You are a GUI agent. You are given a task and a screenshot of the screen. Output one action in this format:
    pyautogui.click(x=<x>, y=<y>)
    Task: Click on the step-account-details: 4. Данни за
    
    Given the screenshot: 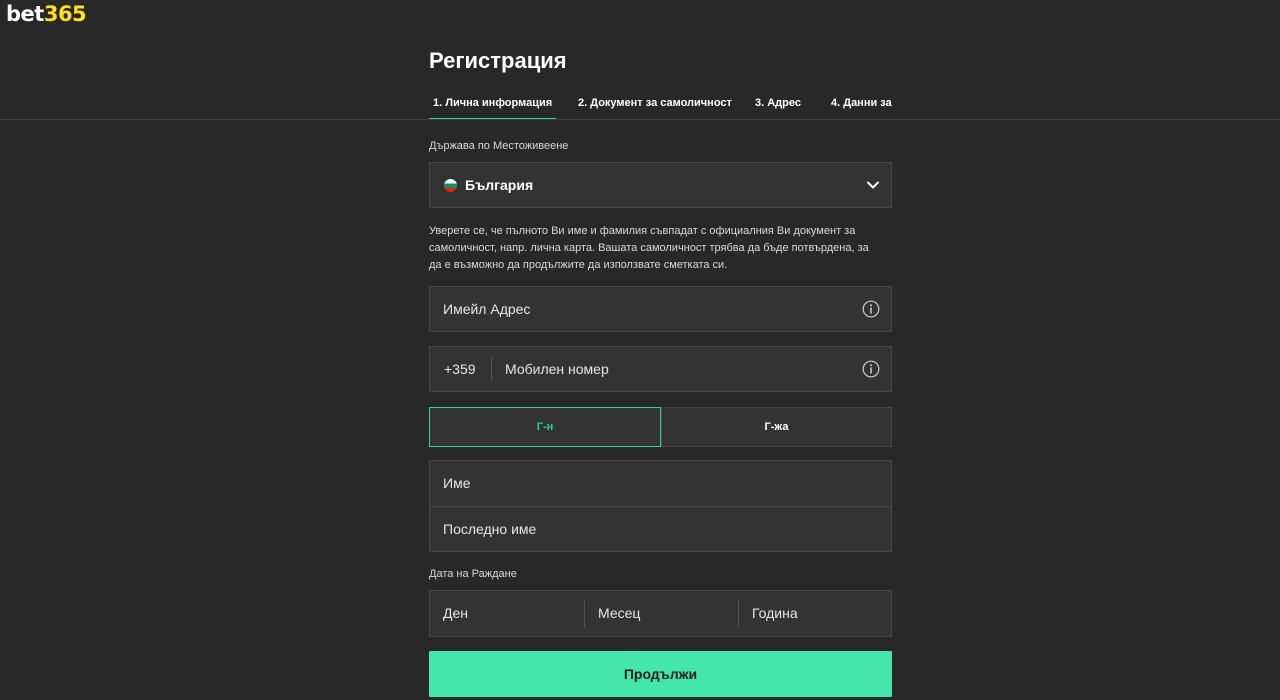 What is the action you would take?
    pyautogui.click(x=861, y=104)
    